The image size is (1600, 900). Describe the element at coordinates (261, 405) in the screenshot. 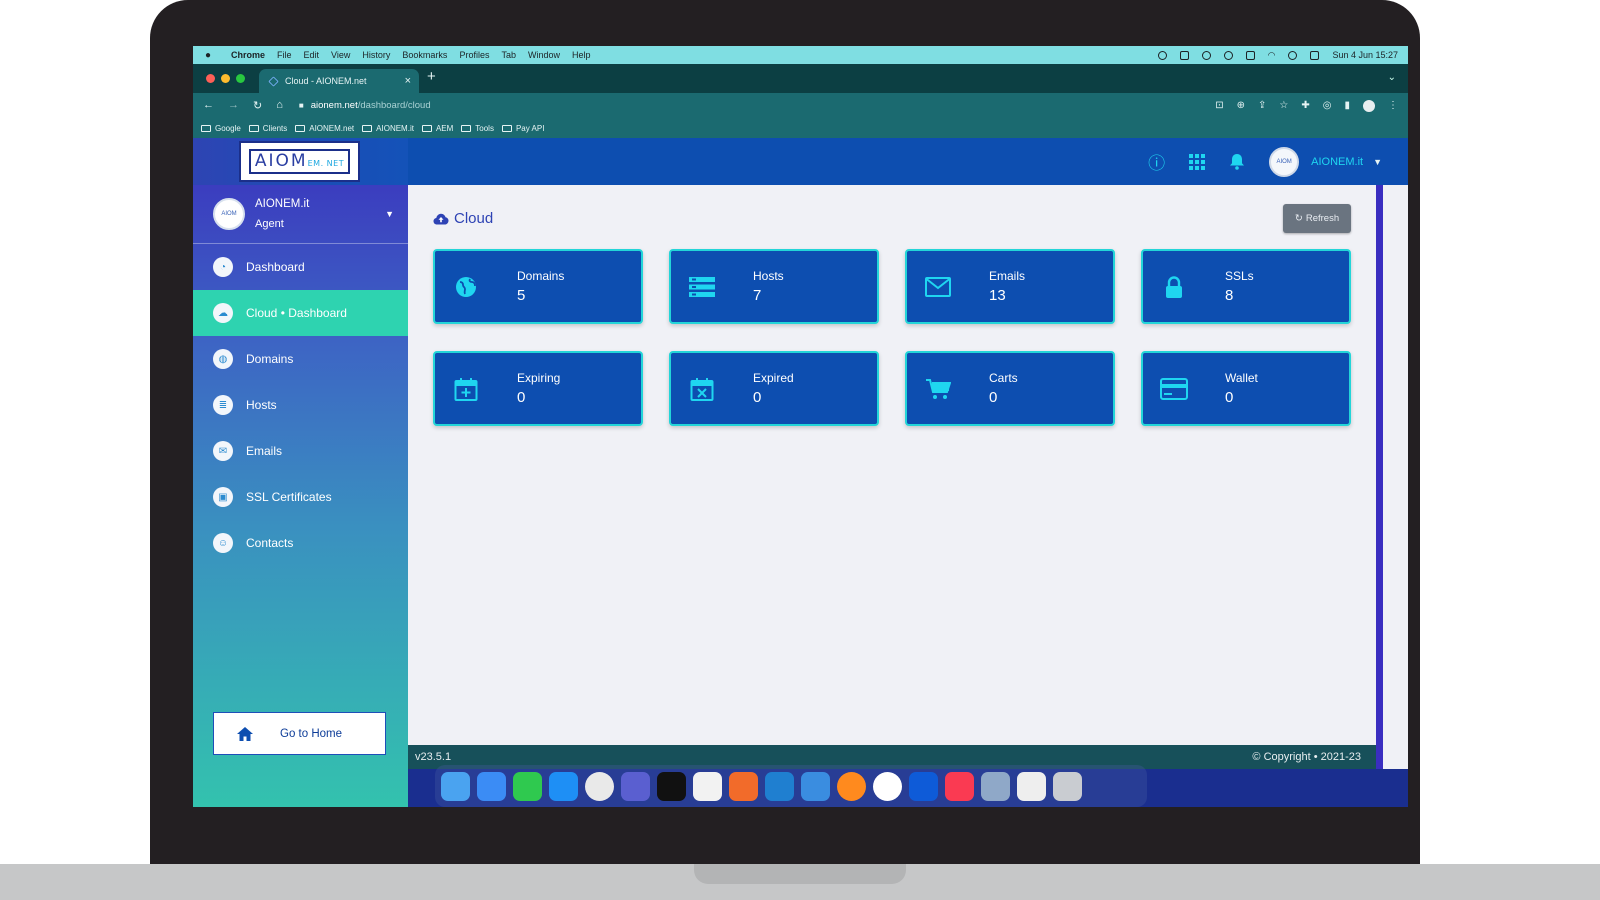

I see `sidebar-item-label: Hosts` at that location.